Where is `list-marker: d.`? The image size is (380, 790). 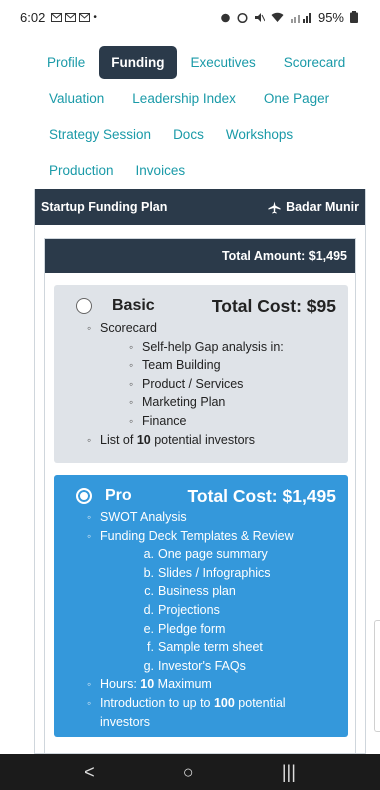
list-marker: d. is located at coordinates (148, 609).